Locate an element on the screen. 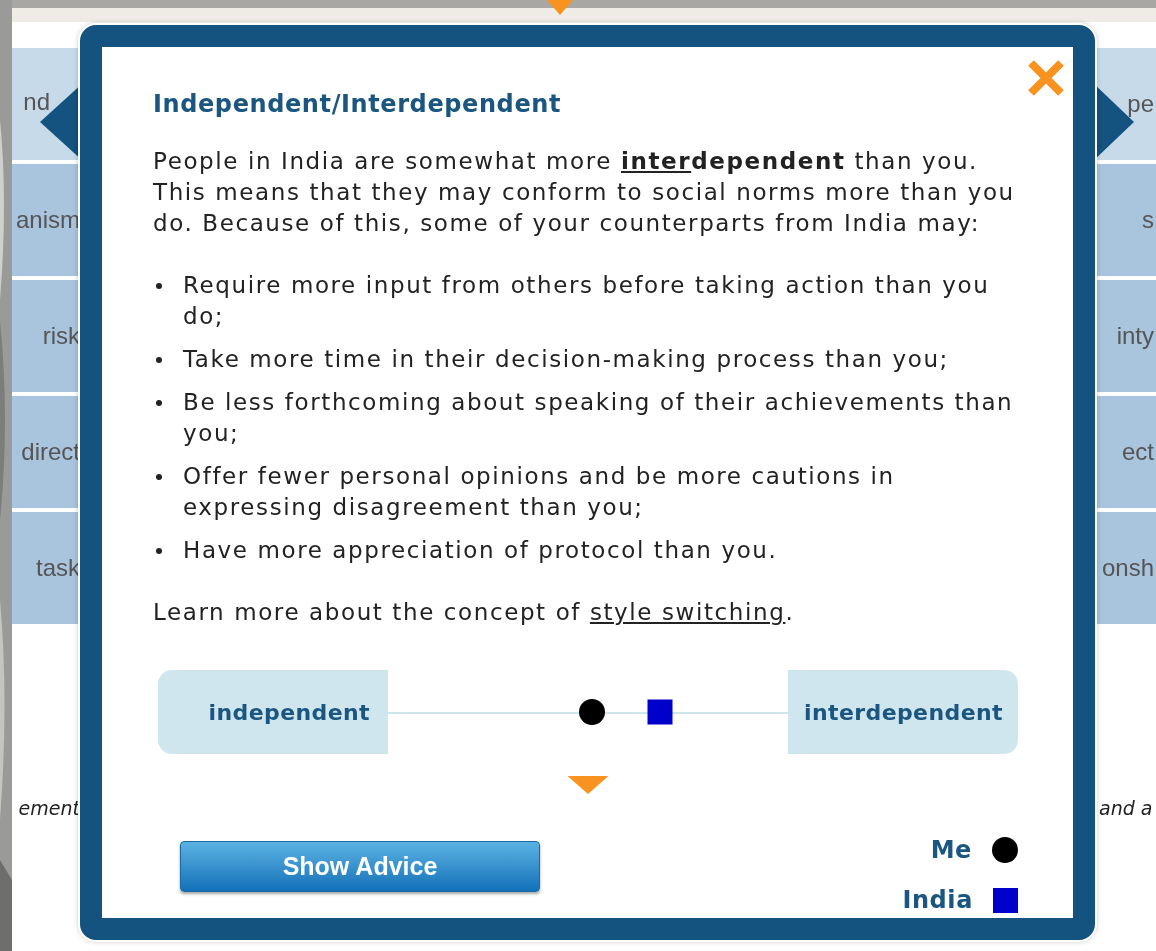 Image resolution: width=1156 pixels, height=951 pixels. square-marker-icon is located at coordinates (1005, 900).